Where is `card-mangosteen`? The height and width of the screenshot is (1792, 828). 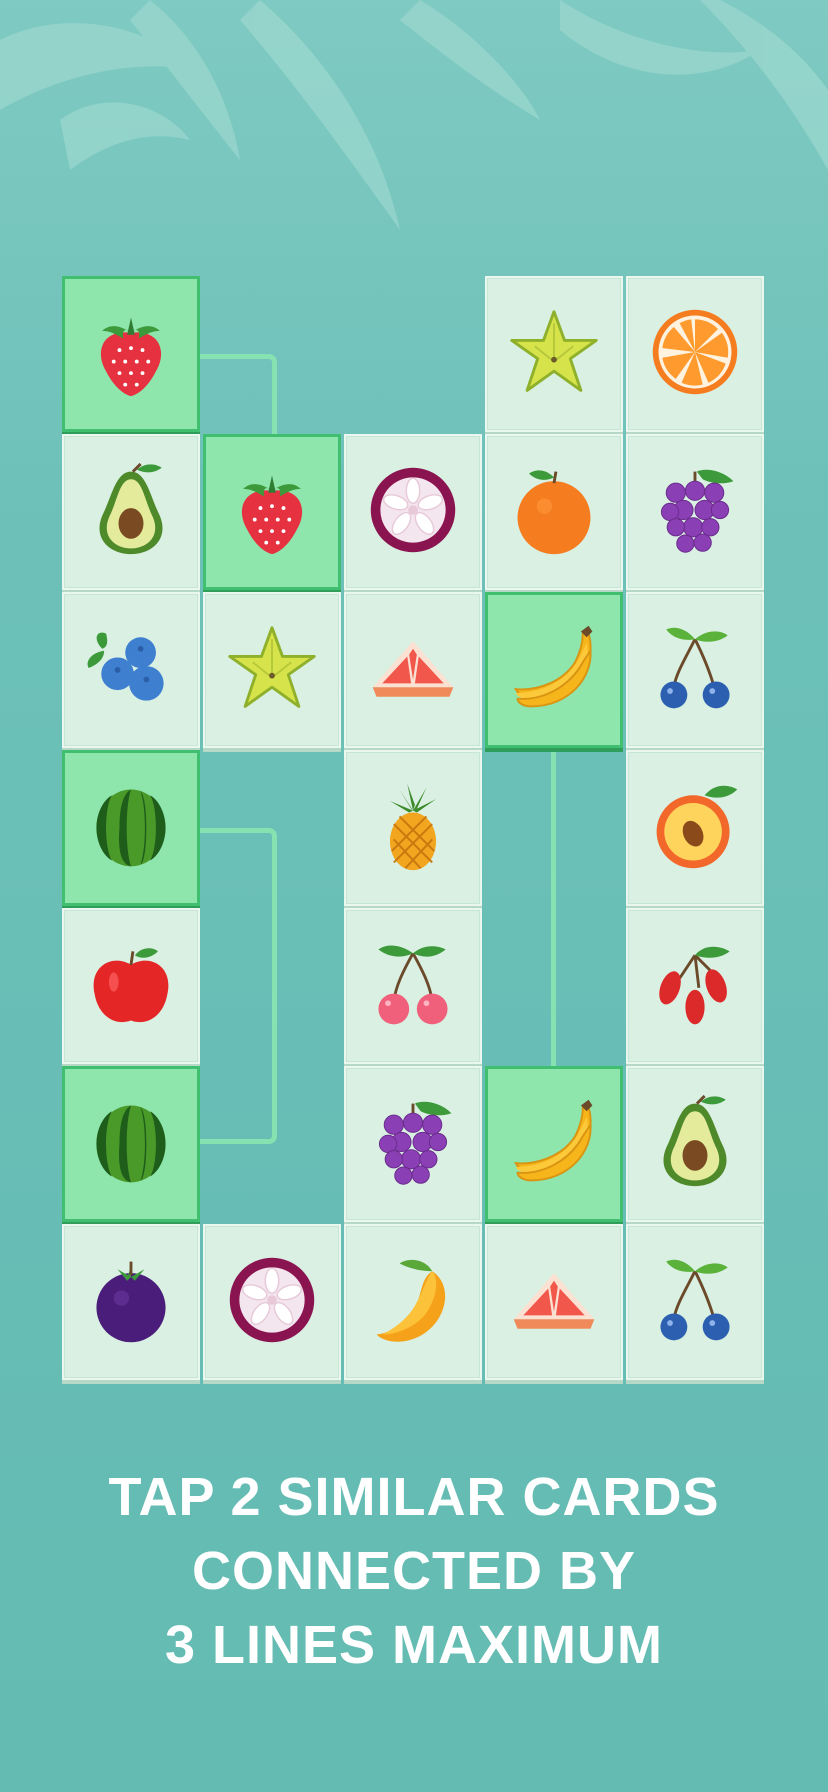 card-mangosteen is located at coordinates (131, 1302).